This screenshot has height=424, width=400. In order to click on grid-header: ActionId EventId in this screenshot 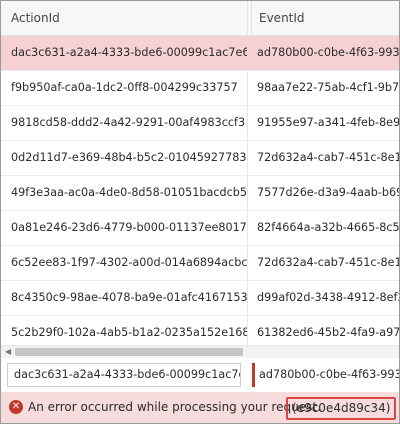, I will do `click(200, 18)`.